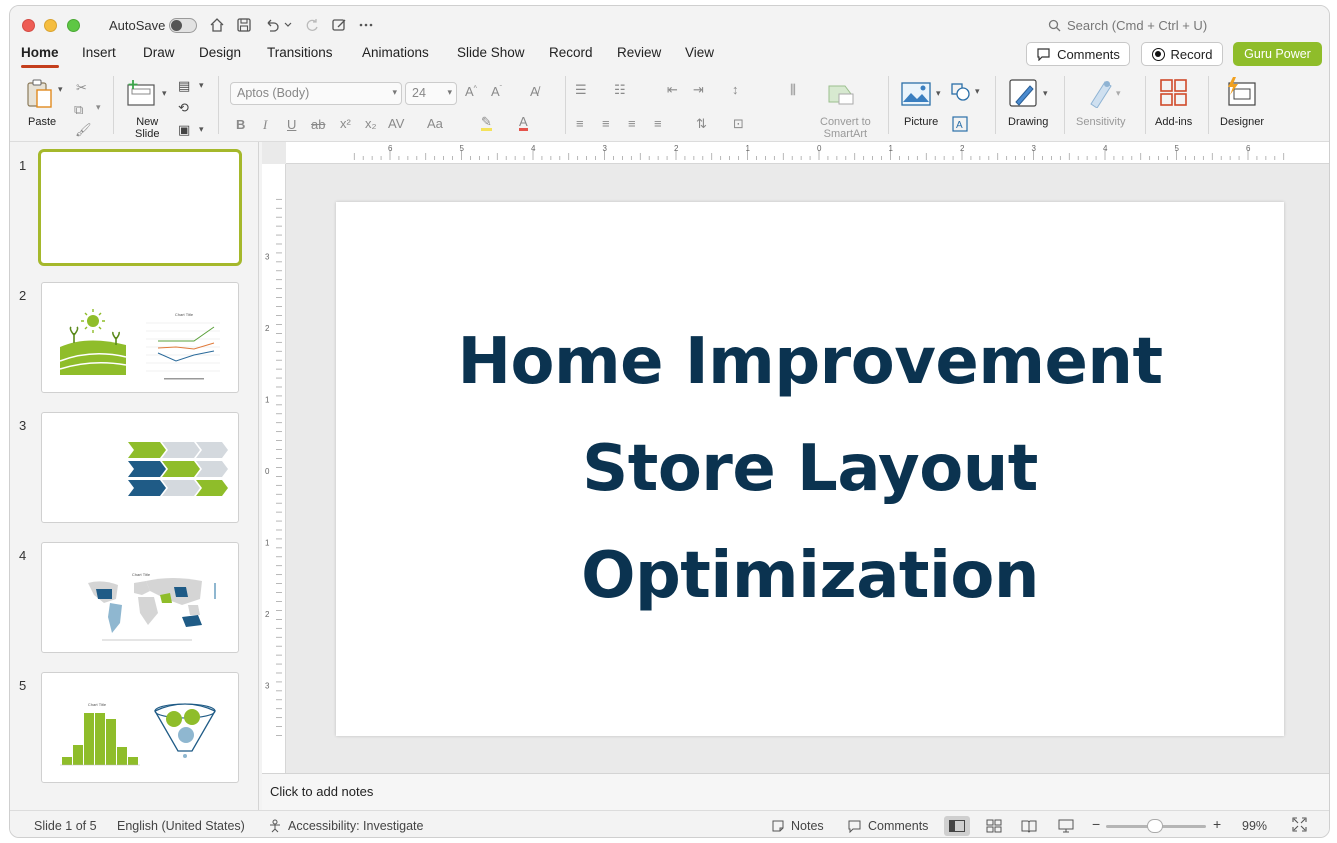 This screenshot has height=843, width=1337. Describe the element at coordinates (672, 90) in the screenshot. I see `decrease-indent-icon: ⇤` at that location.